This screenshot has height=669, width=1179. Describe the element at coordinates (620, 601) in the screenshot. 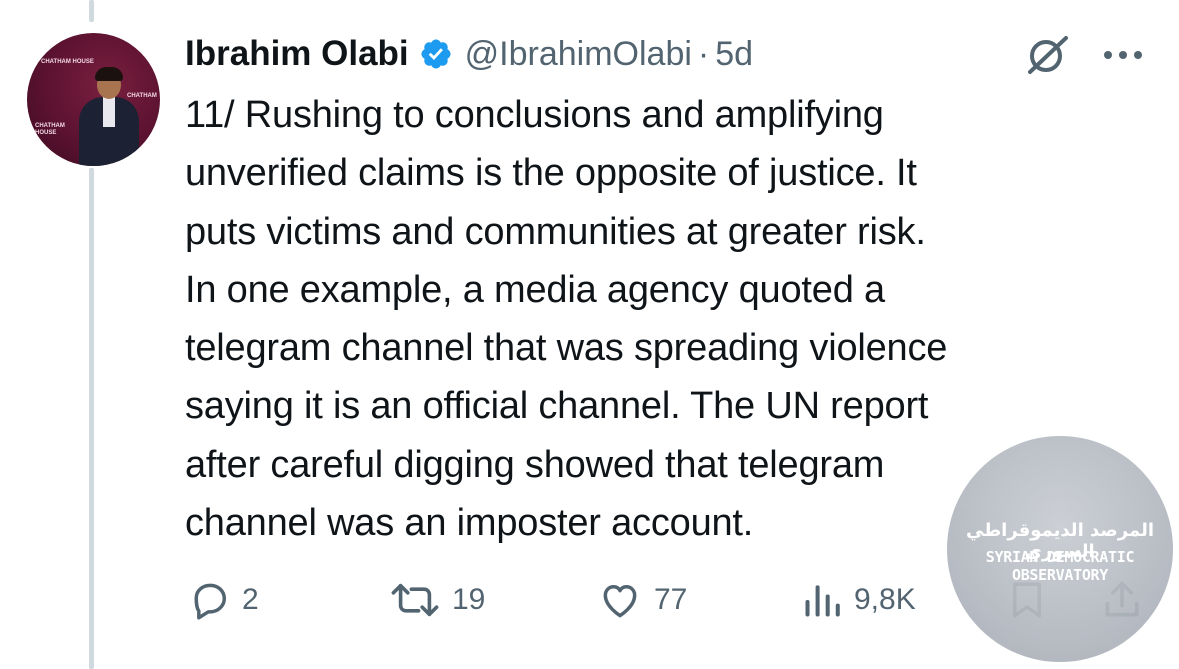

I see `heart-icon` at that location.